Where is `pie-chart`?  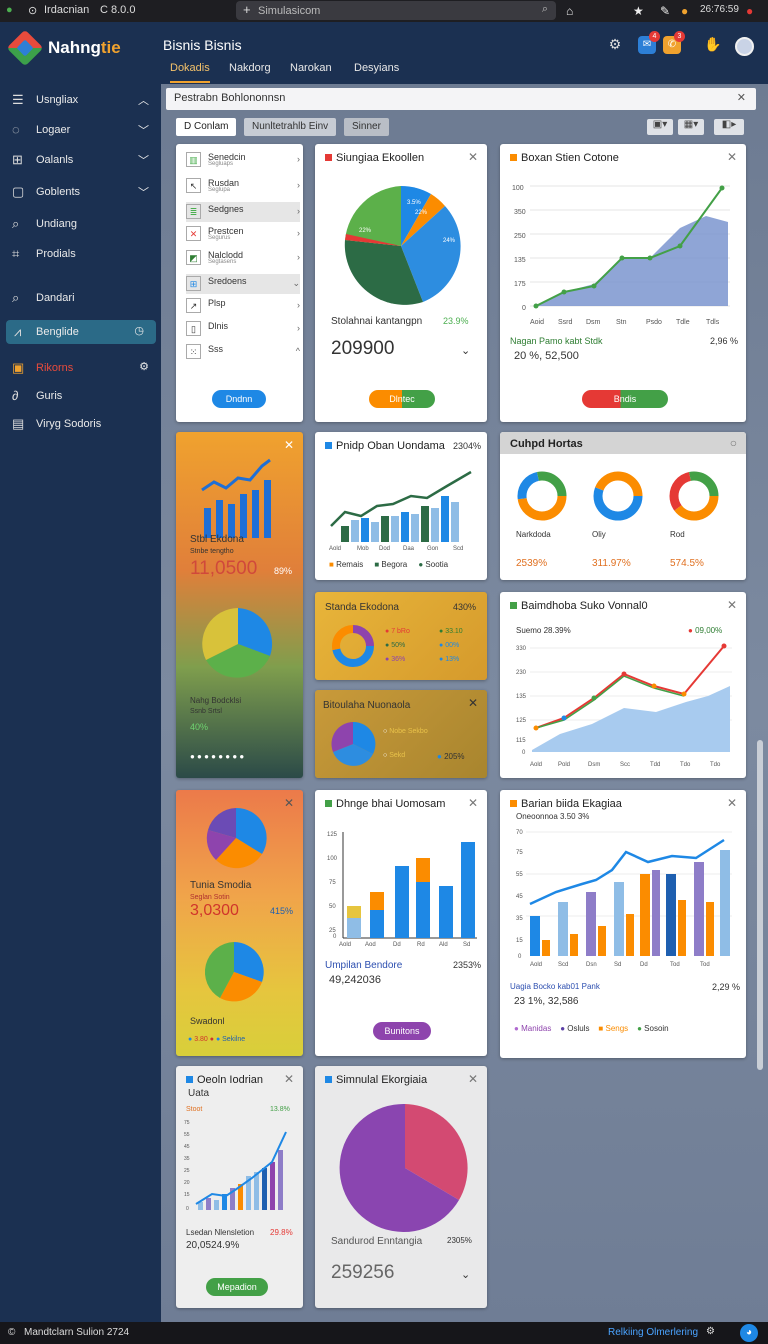 pie-chart is located at coordinates (236, 838).